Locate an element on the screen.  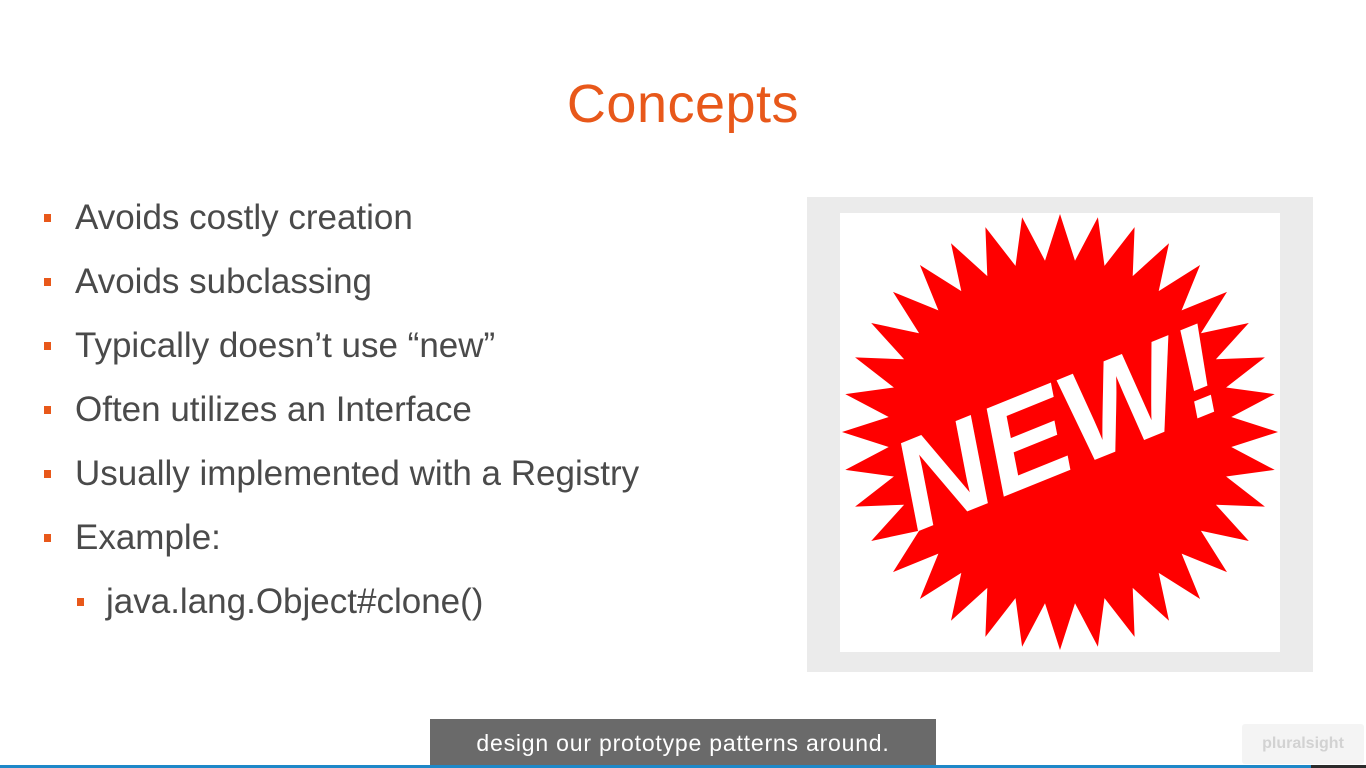
bullet-item: Typically doesn’t use “new” is located at coordinates (341, 346).